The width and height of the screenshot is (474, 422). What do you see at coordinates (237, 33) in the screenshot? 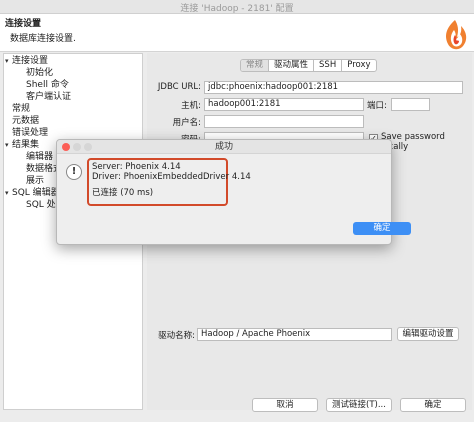
I see `page-header: 连接设置 数据库连接设置.` at bounding box center [237, 33].